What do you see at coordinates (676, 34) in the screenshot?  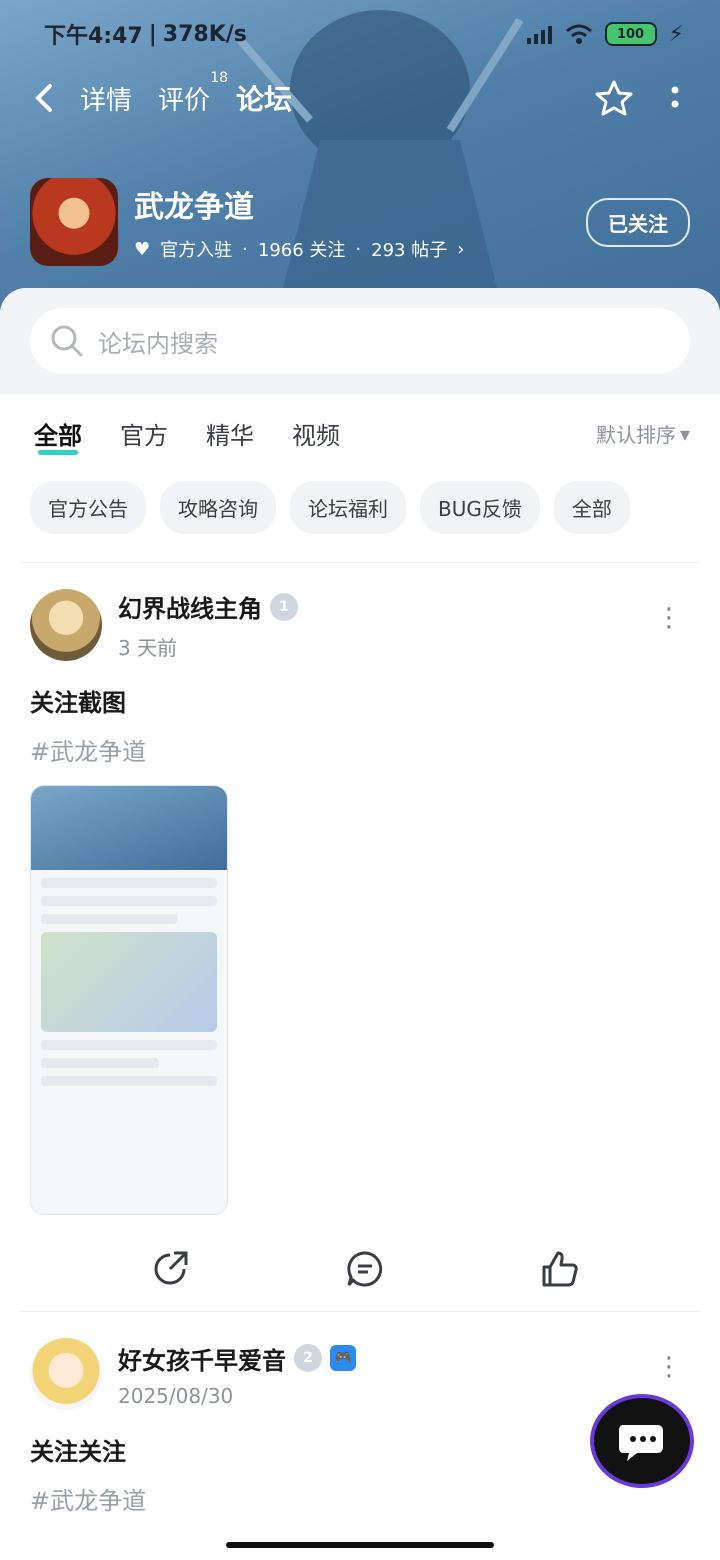 I see `charging-icon: ⚡` at bounding box center [676, 34].